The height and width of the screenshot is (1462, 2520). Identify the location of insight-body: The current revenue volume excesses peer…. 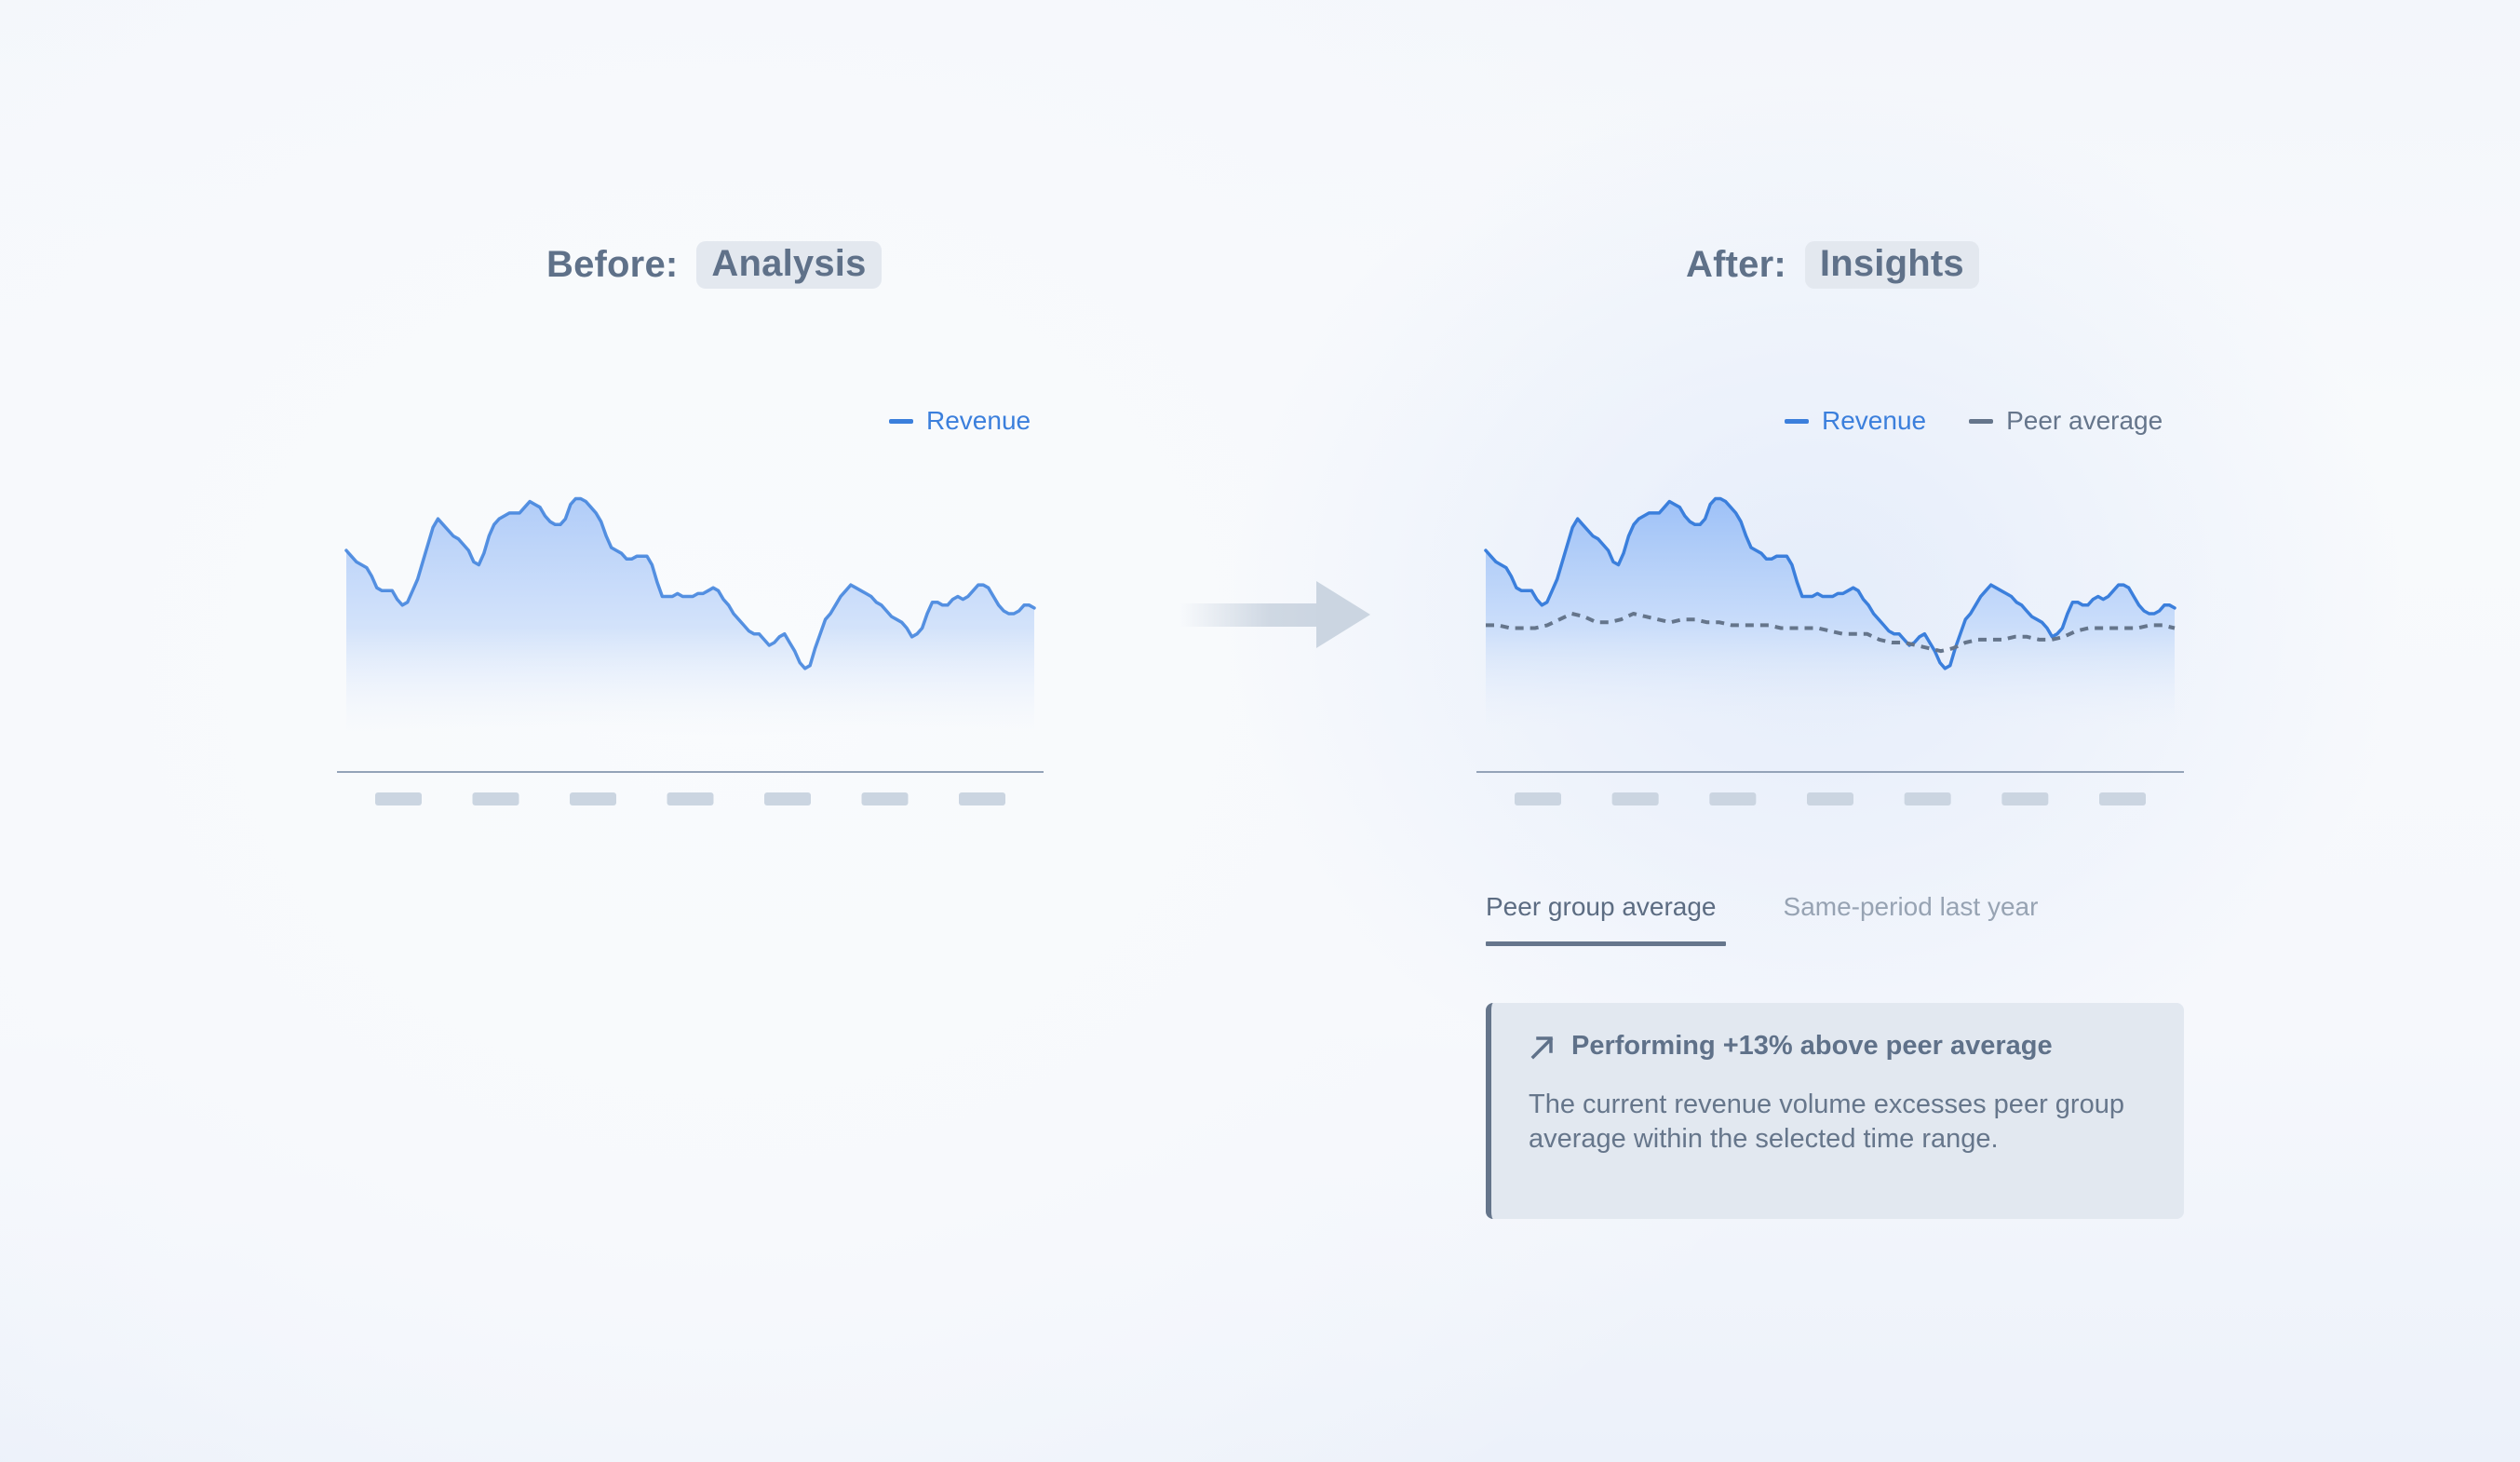
(1826, 1122).